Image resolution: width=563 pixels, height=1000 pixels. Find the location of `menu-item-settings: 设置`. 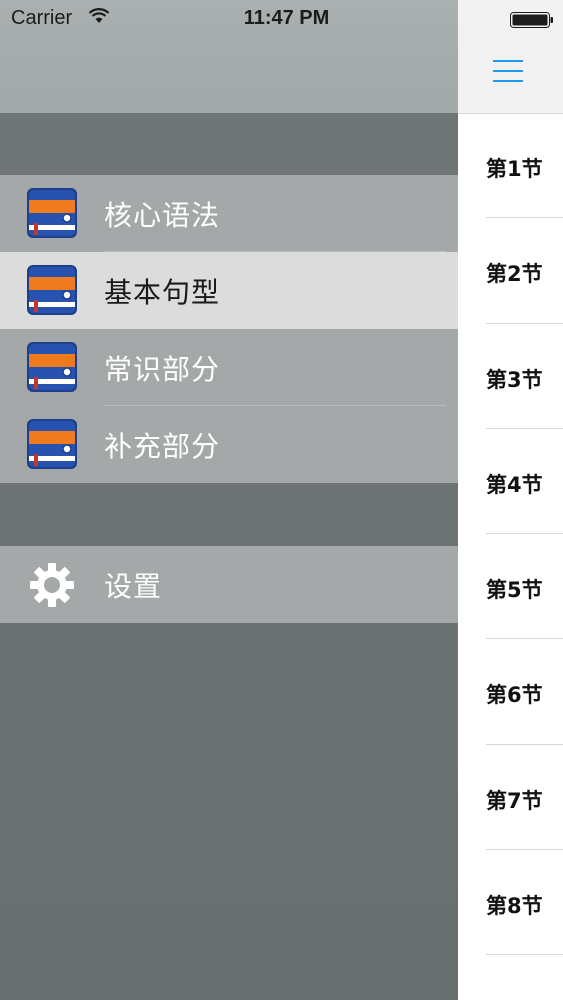

menu-item-settings: 设置 is located at coordinates (229, 584).